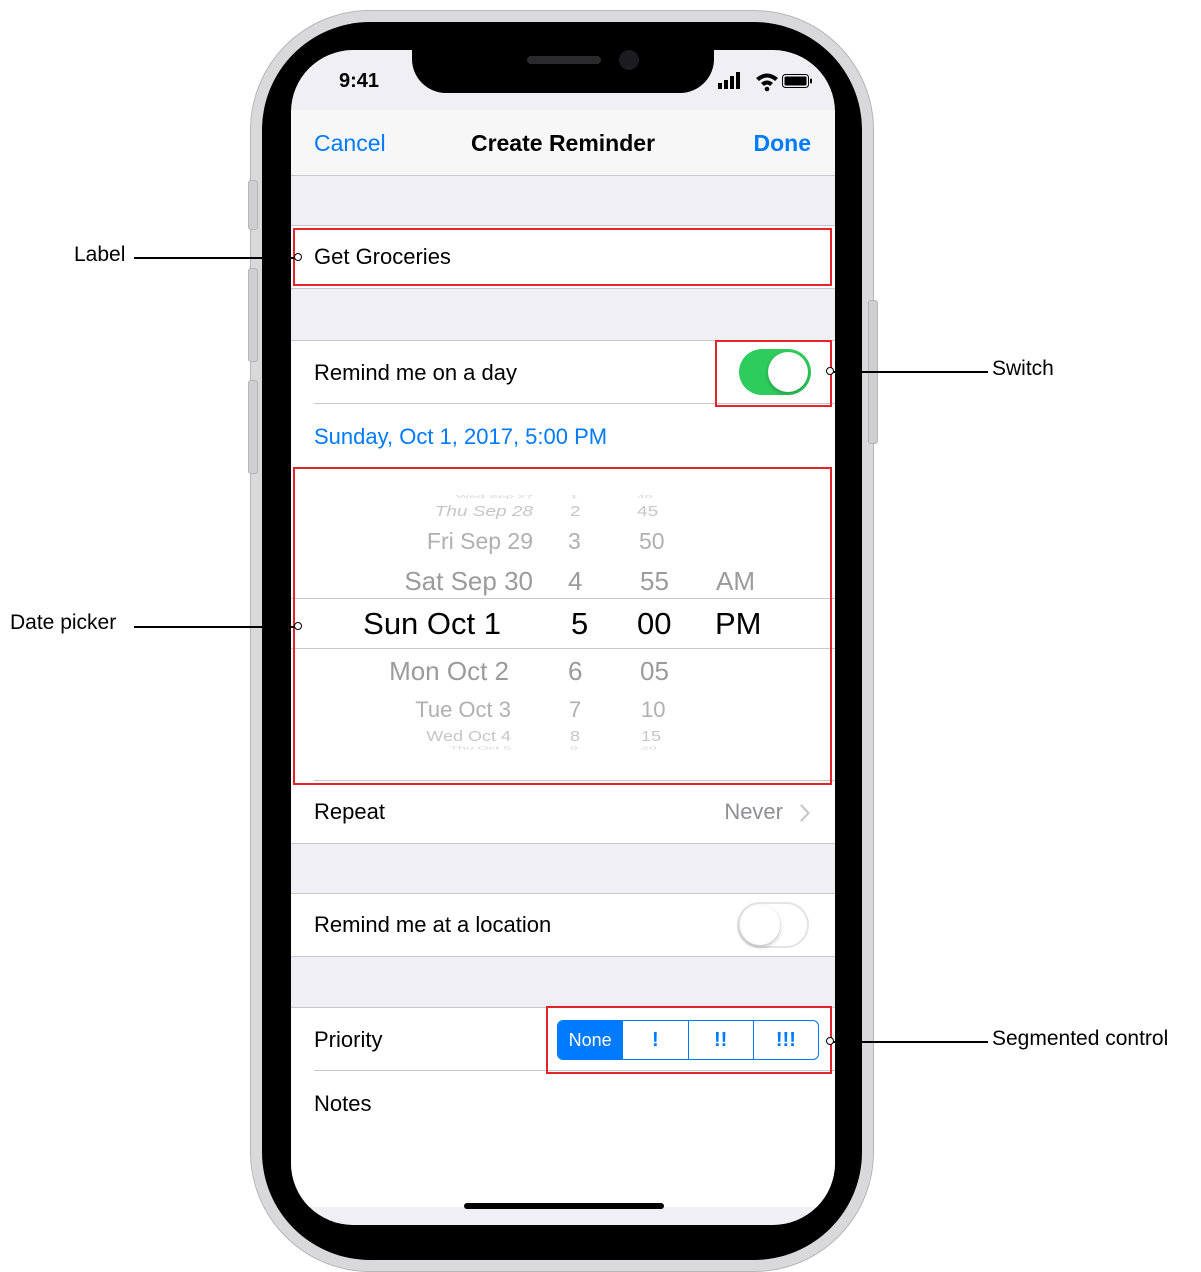 The image size is (1201, 1272). I want to click on priority-label: Priority, so click(348, 1039).